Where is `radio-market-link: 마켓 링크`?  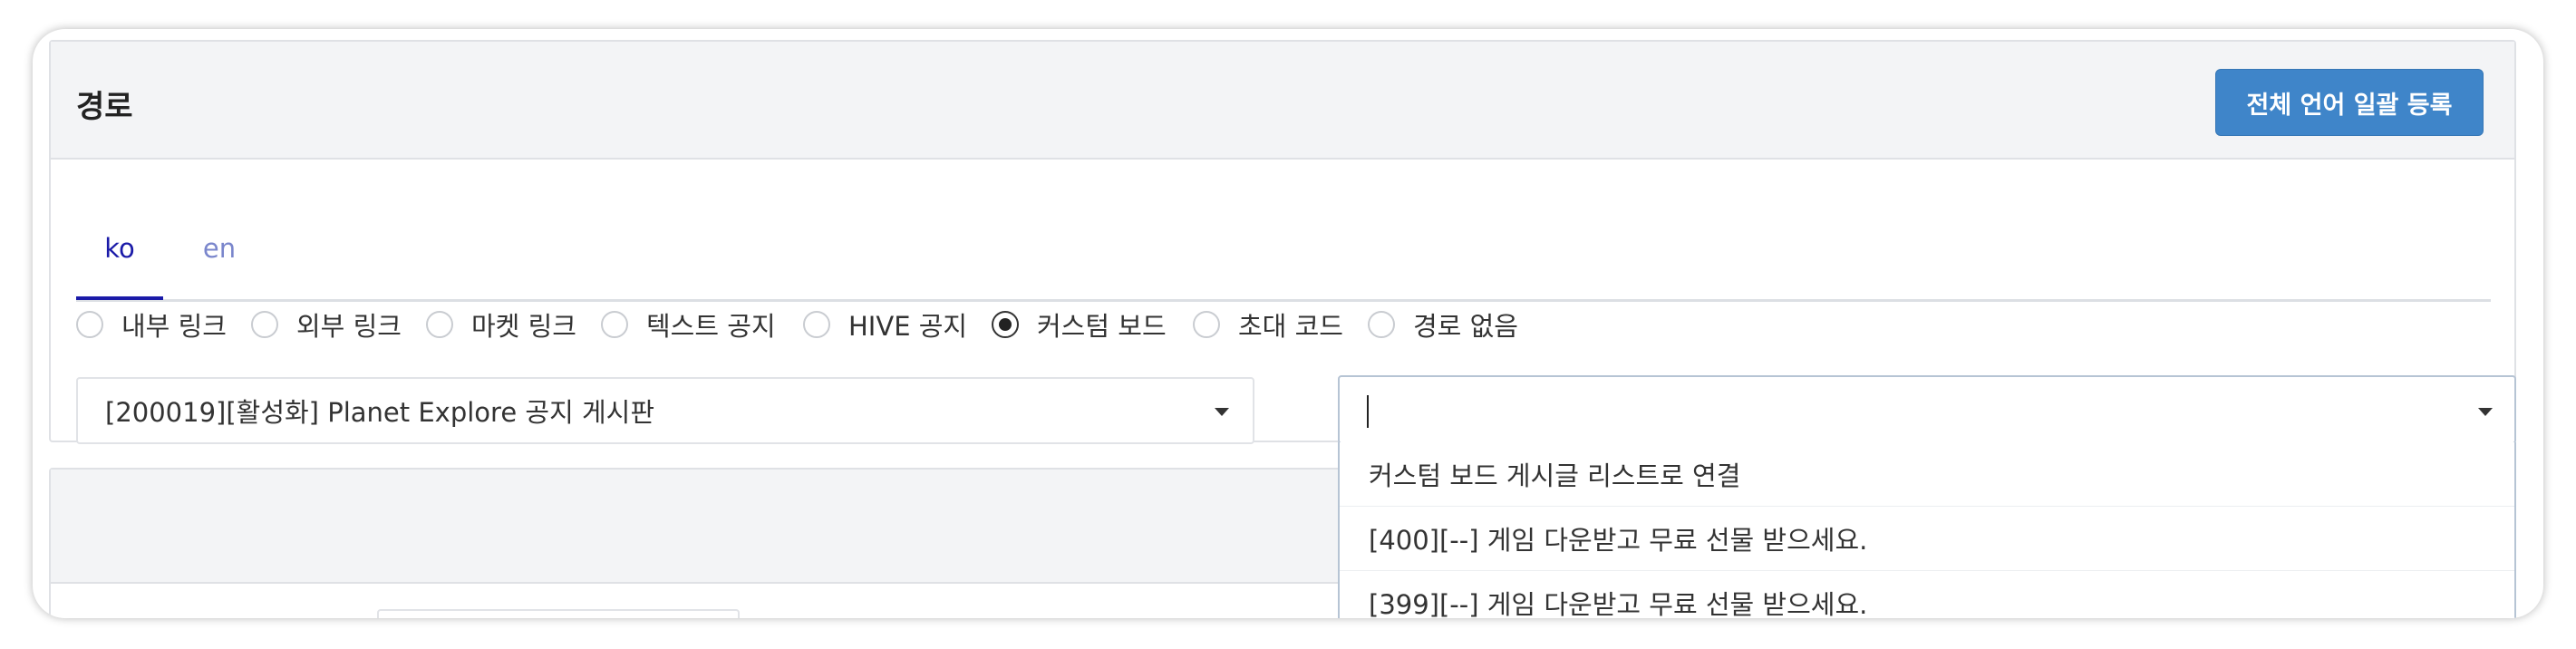 radio-market-link: 마켓 링크 is located at coordinates (501, 324).